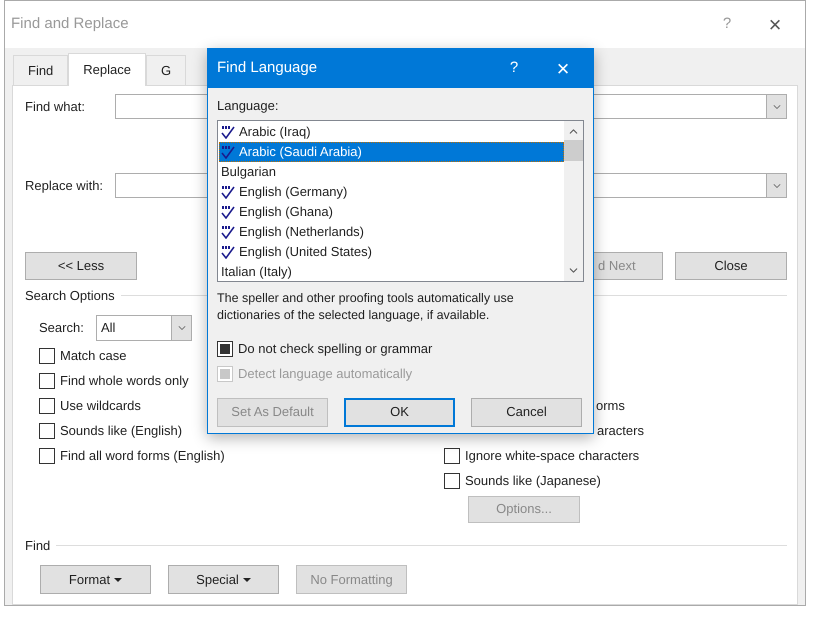  I want to click on search-select: All, so click(144, 327).